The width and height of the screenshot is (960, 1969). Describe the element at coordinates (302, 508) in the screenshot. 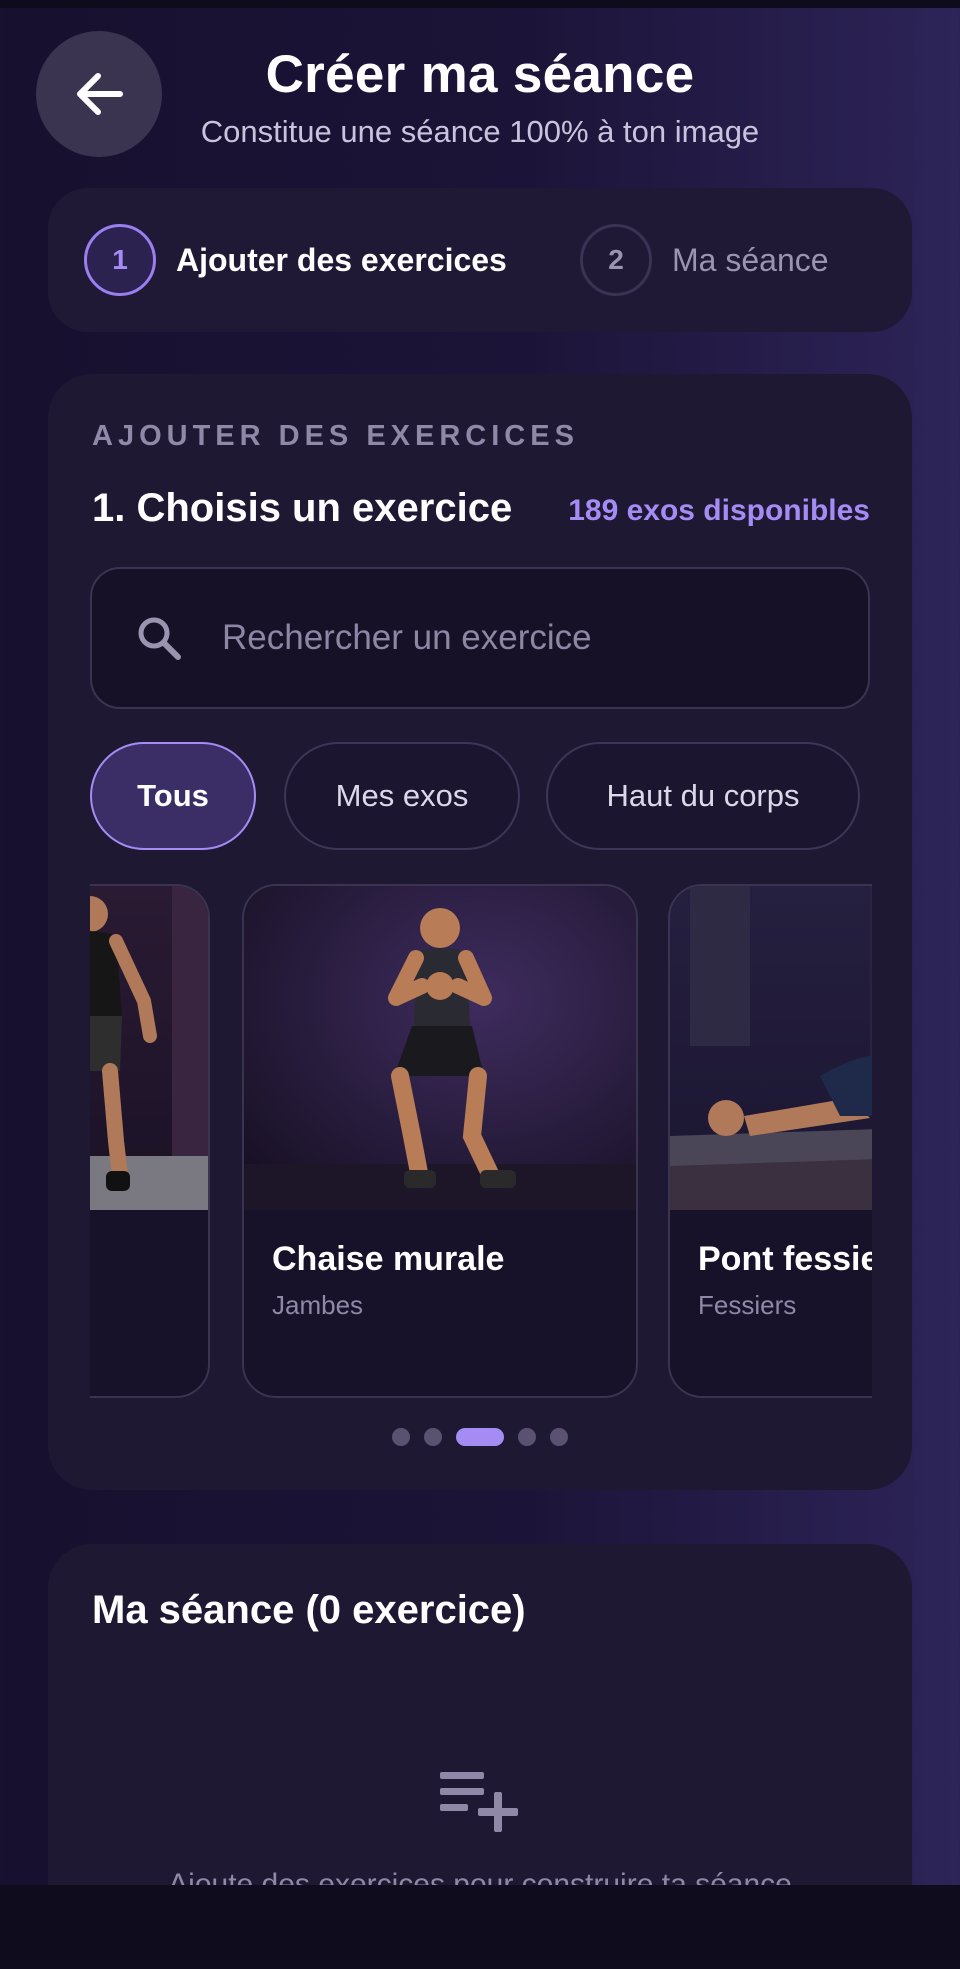

I see `choose-exercise-heading: 1. Choisis un exercice` at that location.